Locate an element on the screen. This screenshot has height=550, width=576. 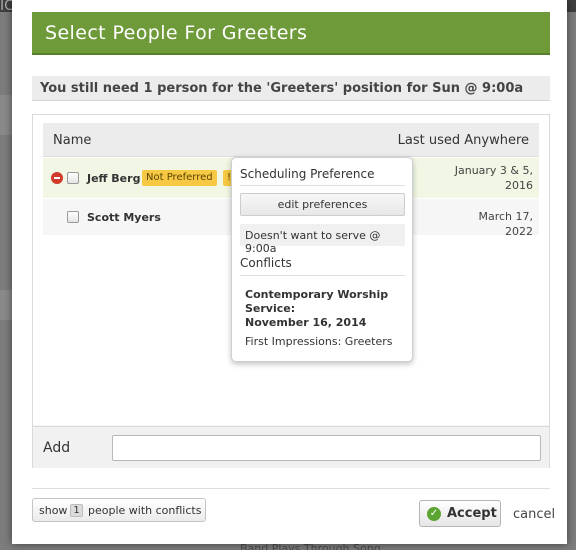
modal-title: Select People For Greeters is located at coordinates (176, 33).